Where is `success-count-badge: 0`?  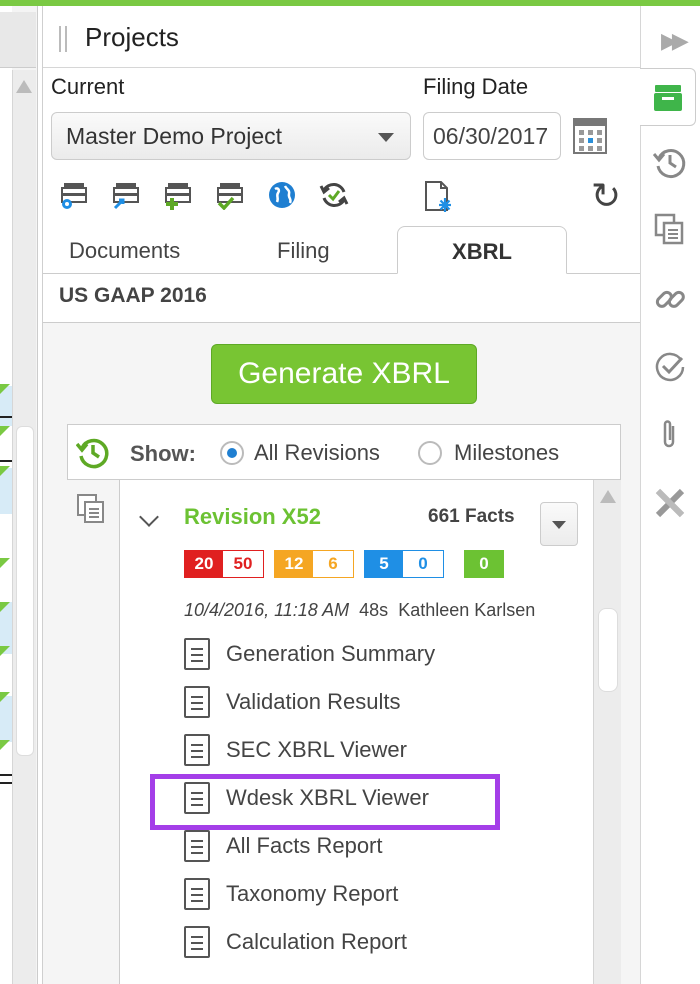
success-count-badge: 0 is located at coordinates (484, 564).